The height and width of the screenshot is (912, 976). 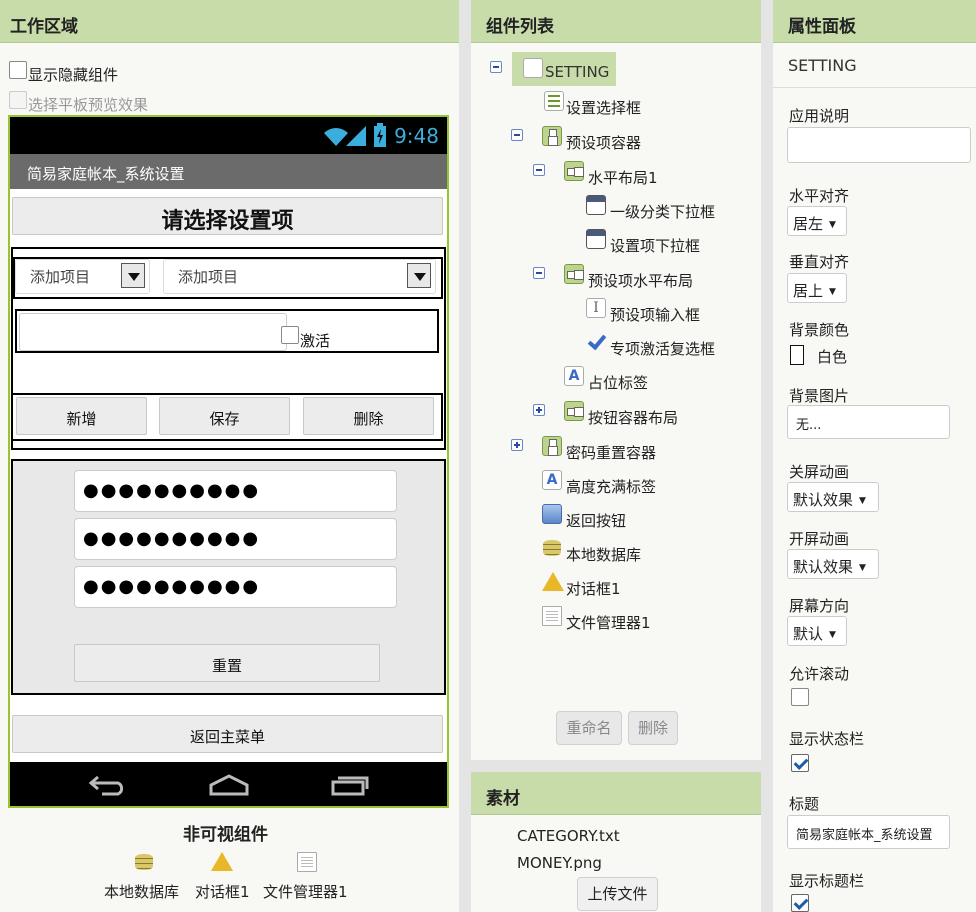 What do you see at coordinates (640, 280) in the screenshot?
I see `tree-item-label: 预设项水平布局` at bounding box center [640, 280].